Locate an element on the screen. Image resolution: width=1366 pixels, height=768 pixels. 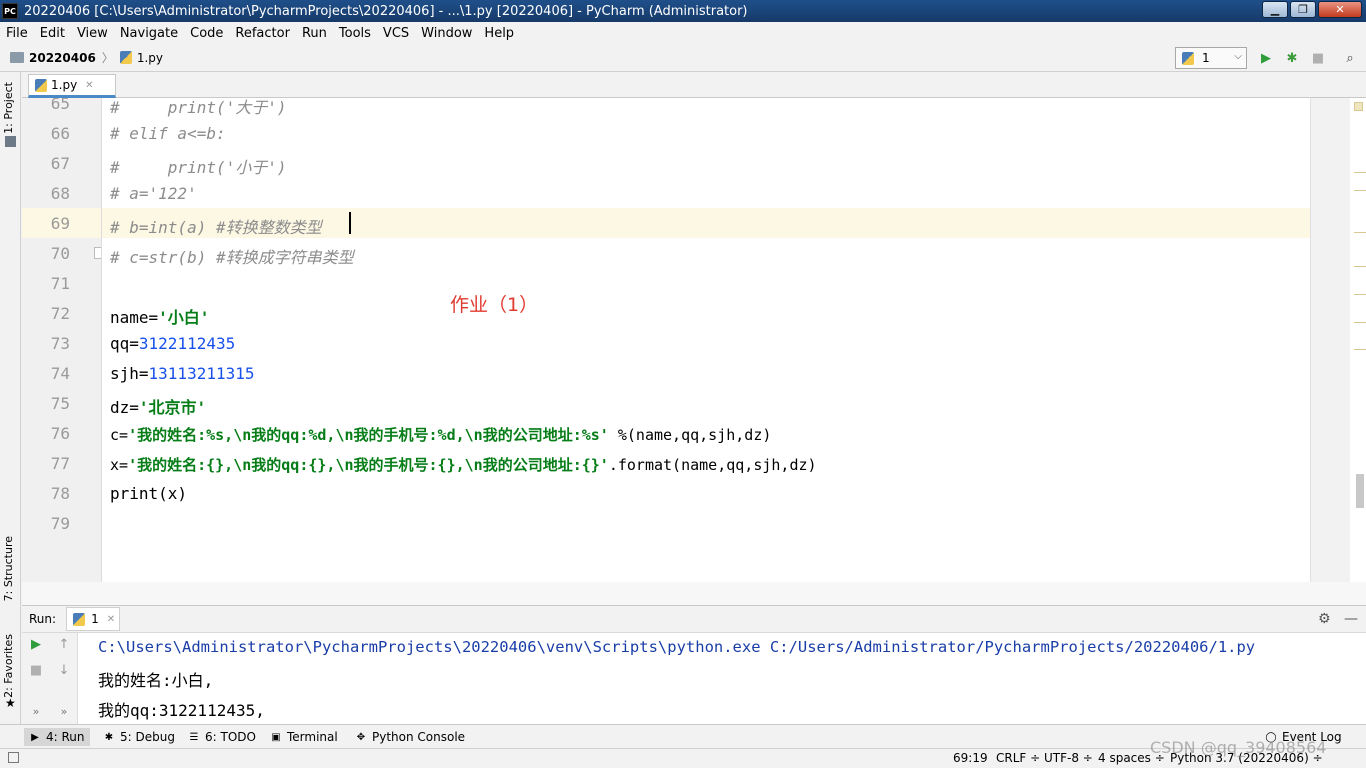
list-icon: ☰ is located at coordinates (194, 737).